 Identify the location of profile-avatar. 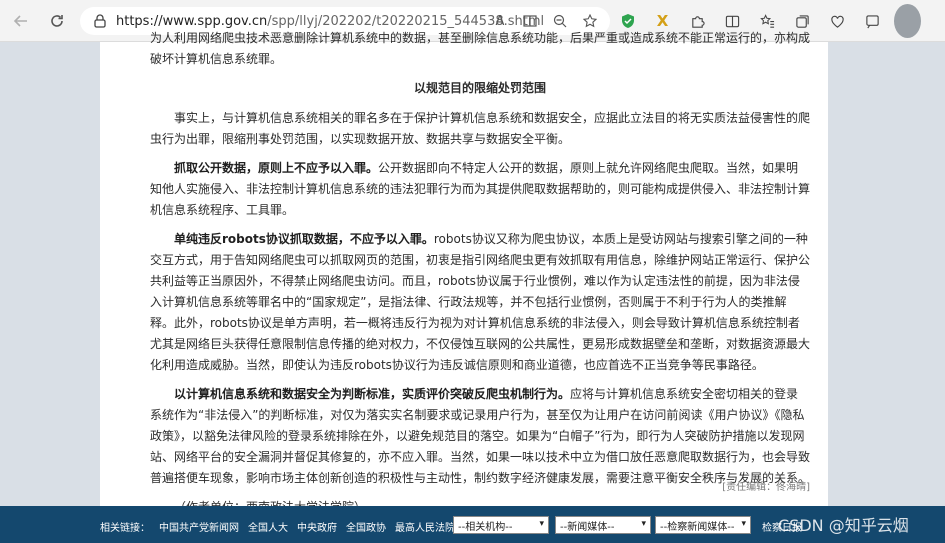
(907, 21).